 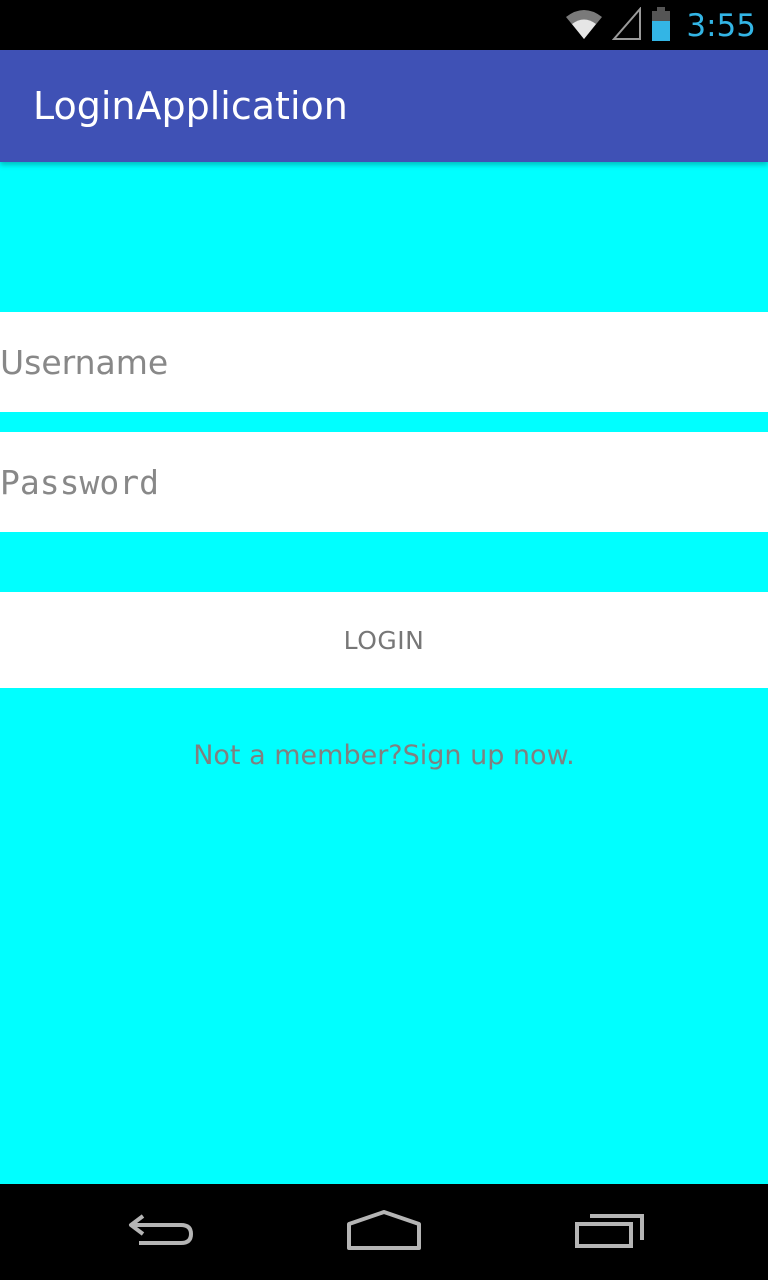 I want to click on back-icon, so click(x=160, y=1232).